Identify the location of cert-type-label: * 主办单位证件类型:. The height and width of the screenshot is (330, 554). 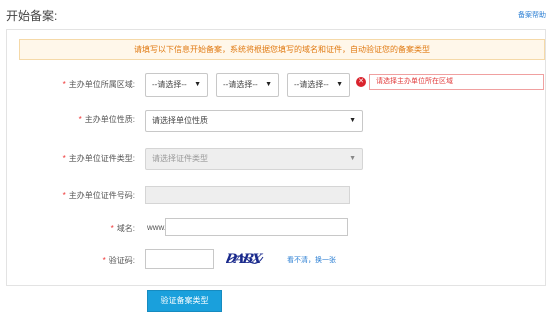
(99, 158).